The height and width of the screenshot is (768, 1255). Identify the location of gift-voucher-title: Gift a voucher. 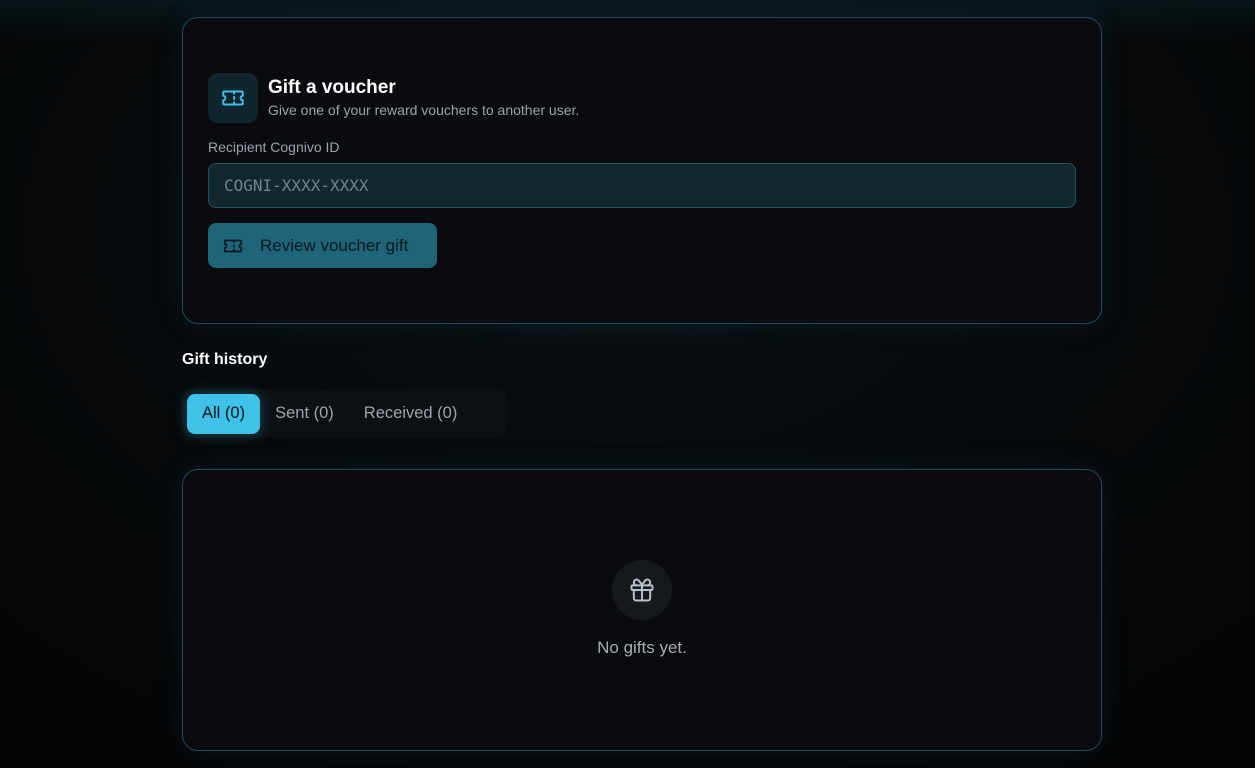
(332, 87).